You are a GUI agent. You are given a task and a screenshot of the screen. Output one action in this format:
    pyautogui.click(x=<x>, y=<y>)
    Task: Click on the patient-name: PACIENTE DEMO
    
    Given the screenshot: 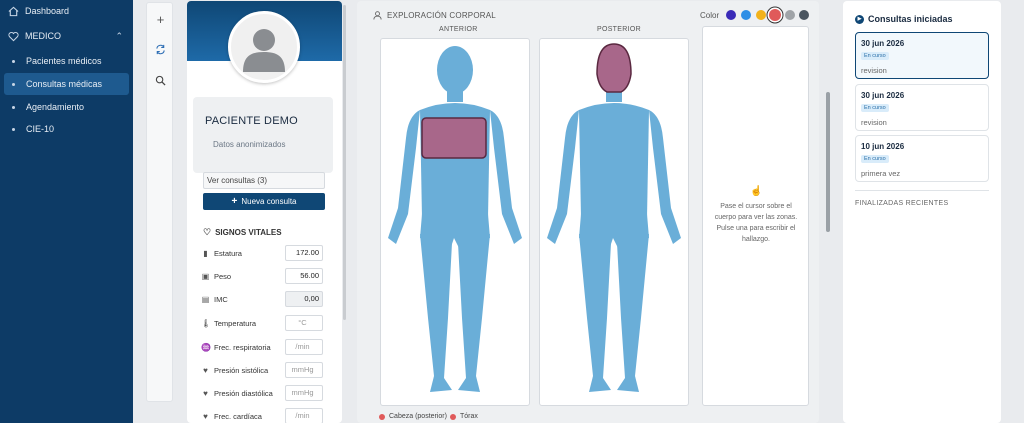 What is the action you would take?
    pyautogui.click(x=251, y=121)
    